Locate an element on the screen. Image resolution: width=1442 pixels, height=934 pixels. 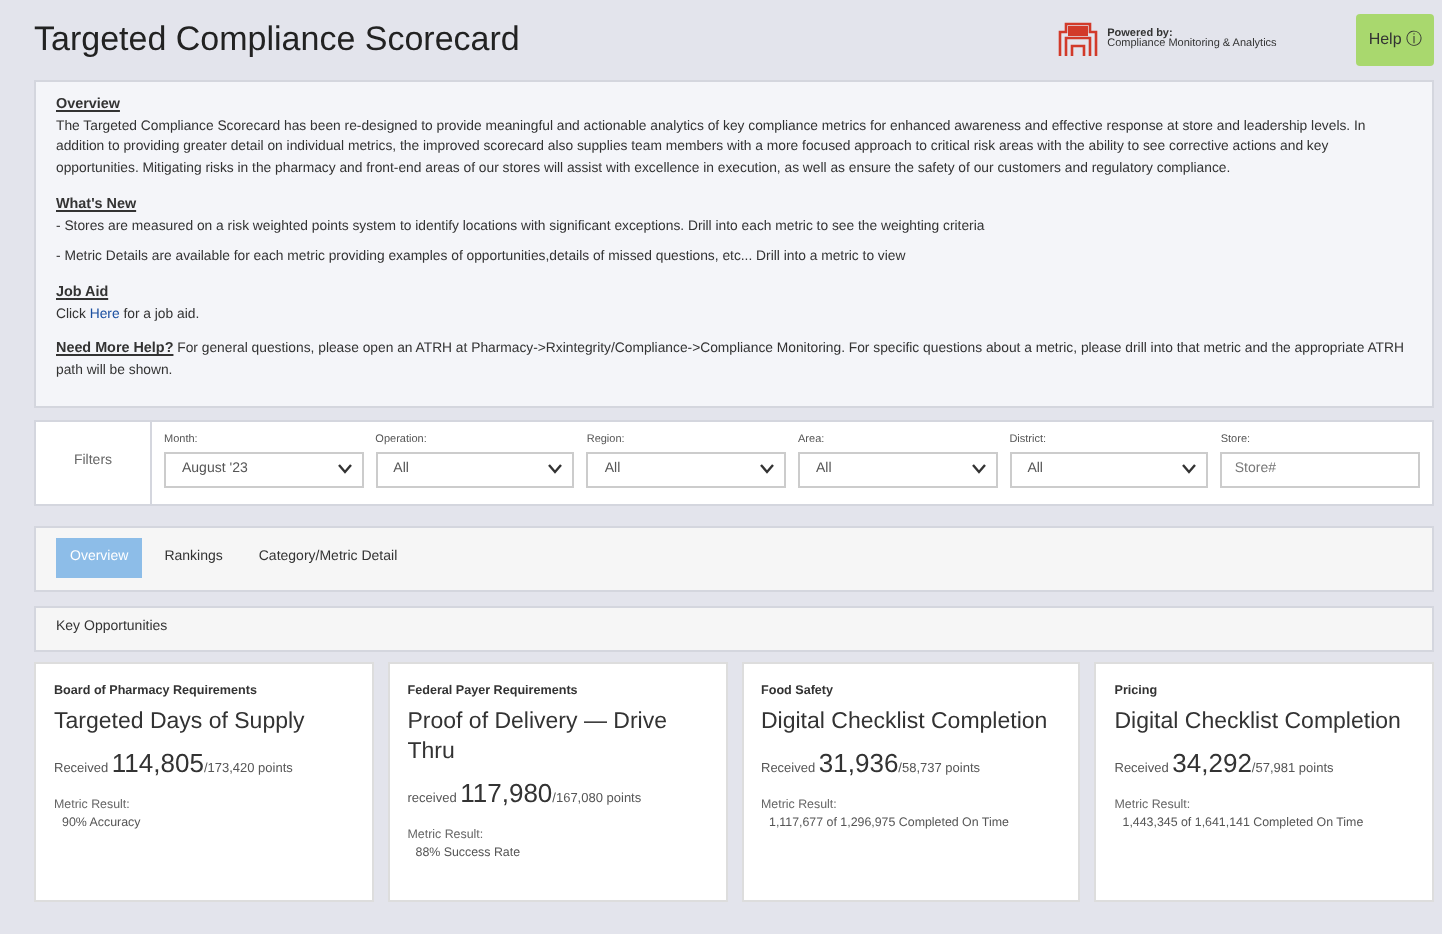
metric-title: Targeted Days of Supply is located at coordinates (180, 723).